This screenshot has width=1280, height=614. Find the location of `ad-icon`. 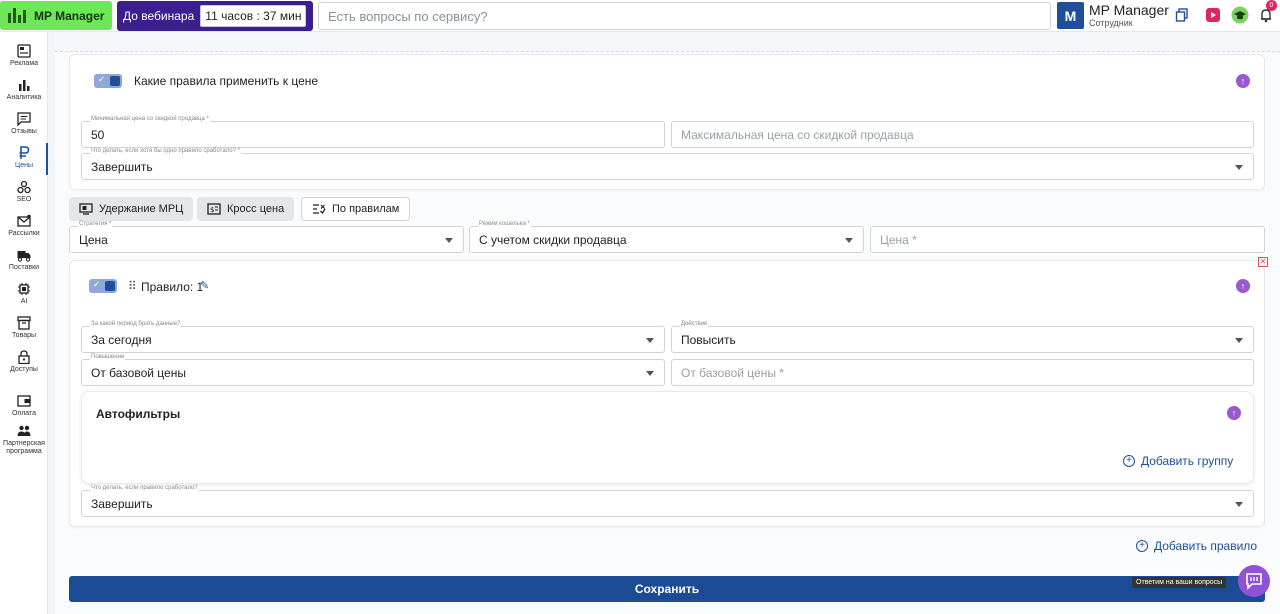

ad-icon is located at coordinates (24, 51).